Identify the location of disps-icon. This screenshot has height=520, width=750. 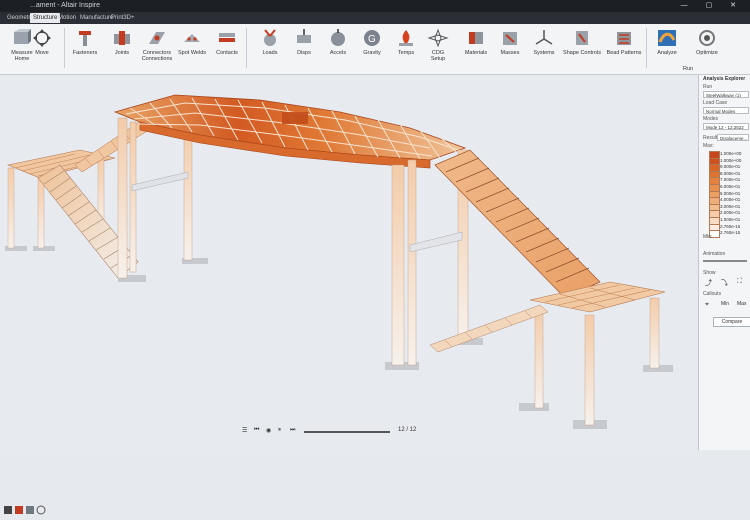
(304, 36).